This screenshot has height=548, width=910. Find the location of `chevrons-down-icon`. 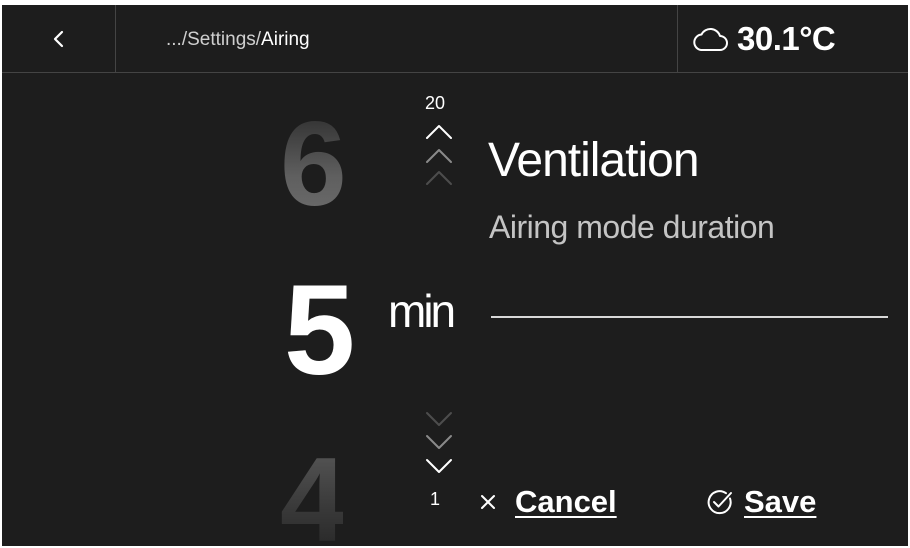

chevrons-down-icon is located at coordinates (439, 443).